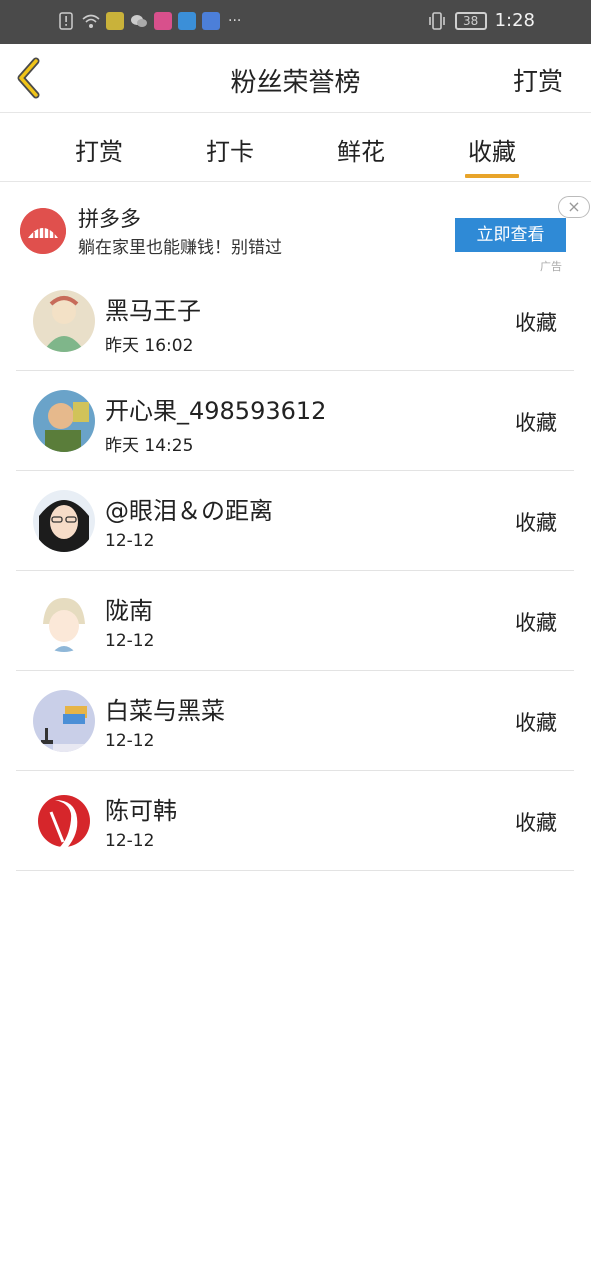 This screenshot has height=1280, width=591. Describe the element at coordinates (295, 821) in the screenshot. I see `list-item: 陈可韩 12-12 收藏` at that location.